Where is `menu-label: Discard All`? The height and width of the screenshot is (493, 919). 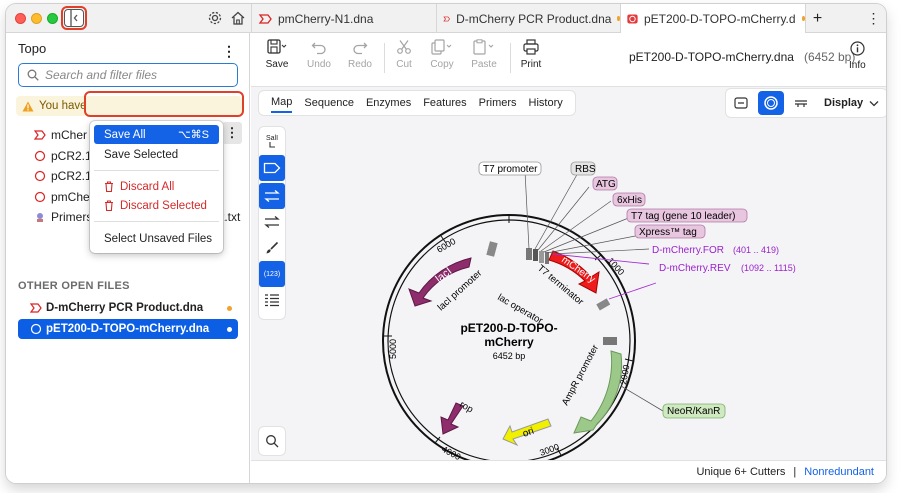
menu-label: Discard All is located at coordinates (147, 186).